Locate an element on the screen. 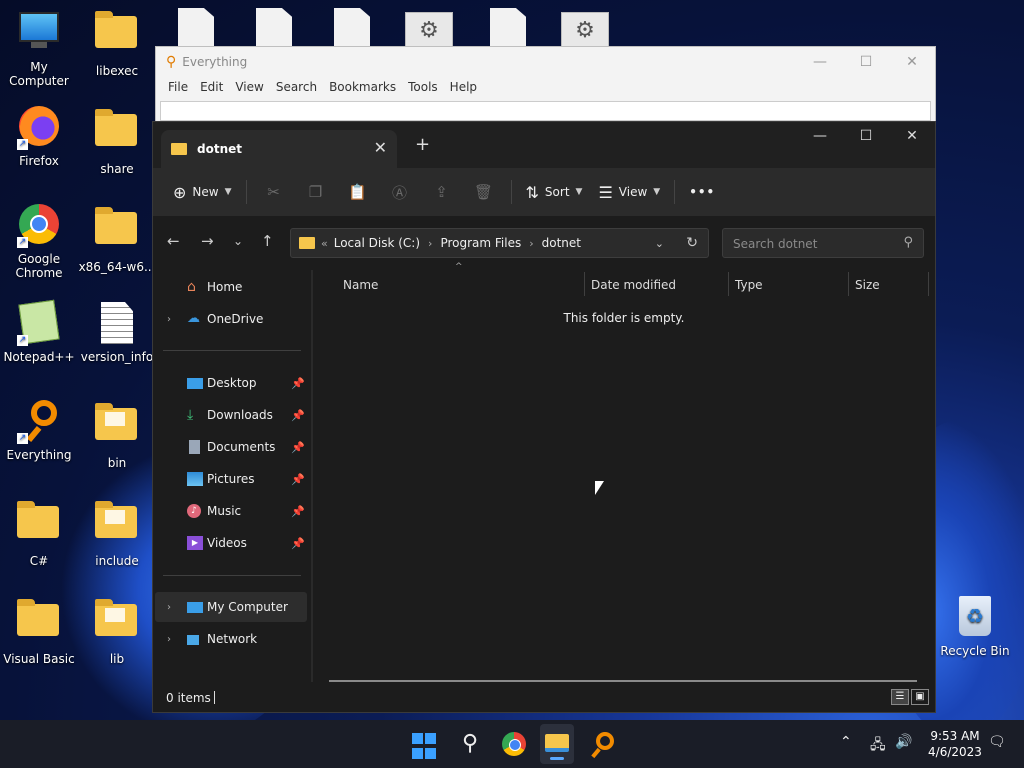 Image resolution: width=1024 pixels, height=768 pixels. clock: 9:53 AM 4/6/2023 is located at coordinates (955, 744).